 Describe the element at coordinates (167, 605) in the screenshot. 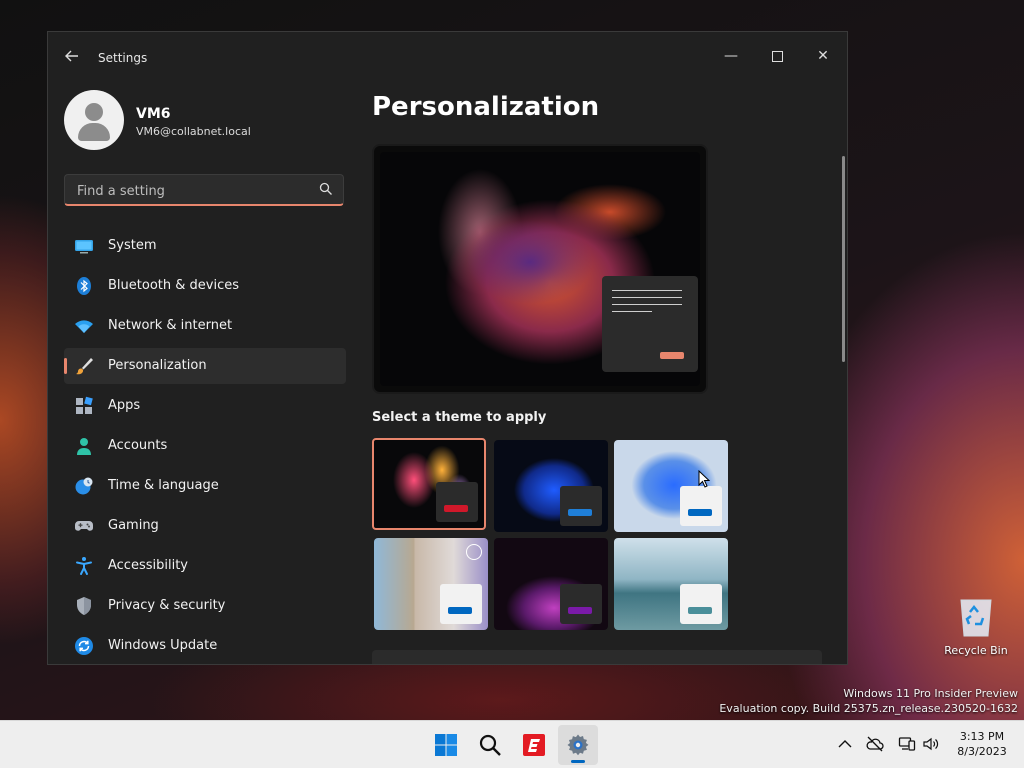

I see `sidebar-item-label: Privacy & security` at that location.